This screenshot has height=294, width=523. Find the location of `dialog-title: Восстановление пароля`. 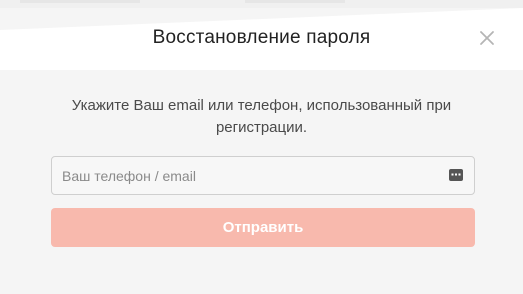

dialog-title: Восстановление пароля is located at coordinates (261, 37).